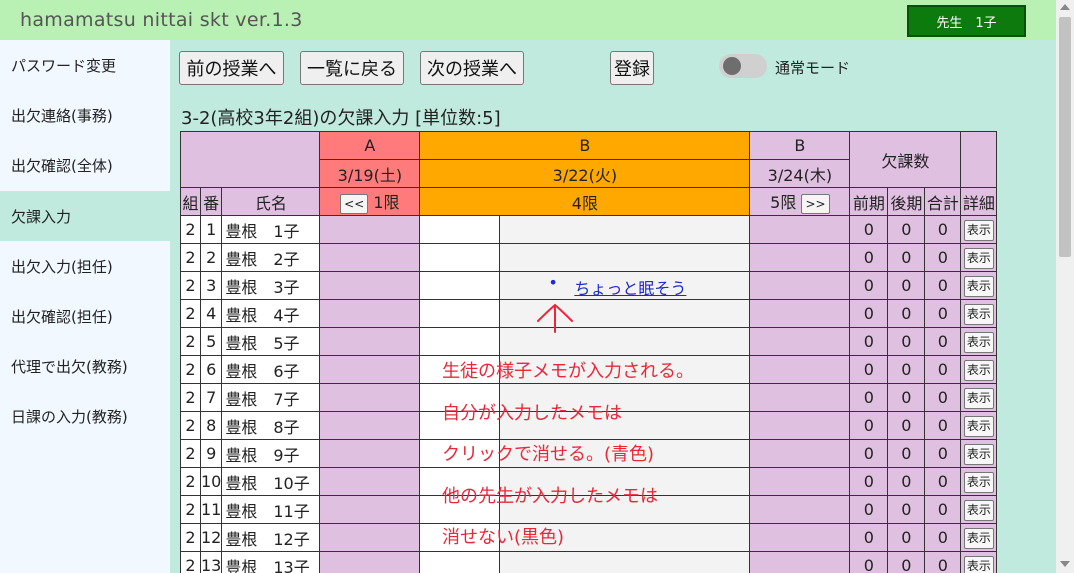  I want to click on scroll-thumb, so click(1065, 137).